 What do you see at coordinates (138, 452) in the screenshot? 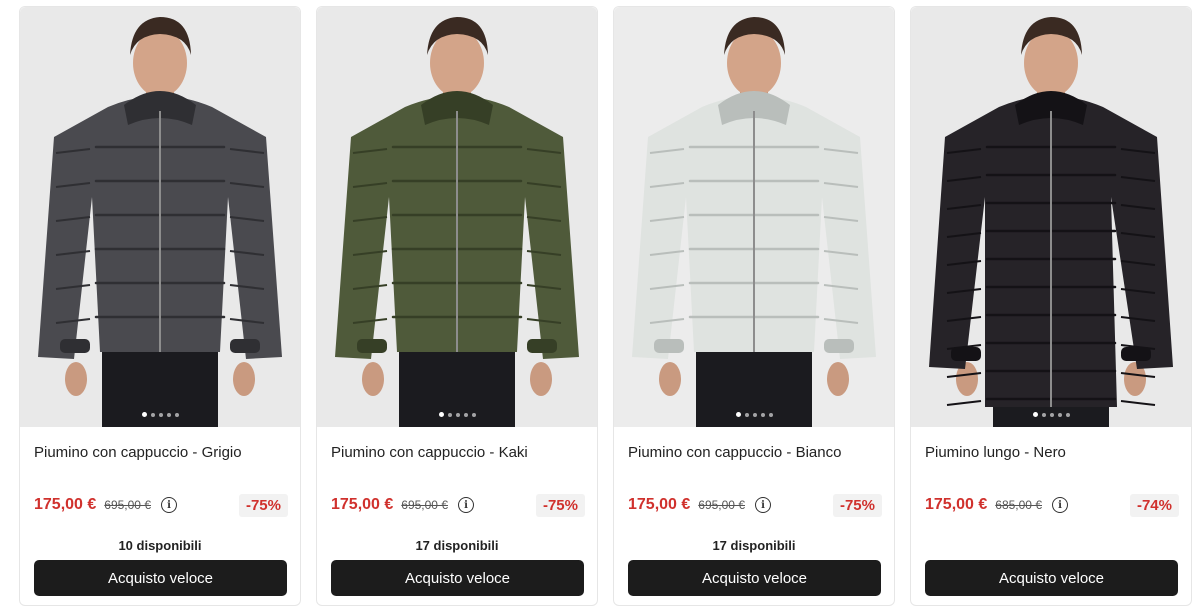
I see `product-title: Piumino con cappuccio - Grigio` at bounding box center [138, 452].